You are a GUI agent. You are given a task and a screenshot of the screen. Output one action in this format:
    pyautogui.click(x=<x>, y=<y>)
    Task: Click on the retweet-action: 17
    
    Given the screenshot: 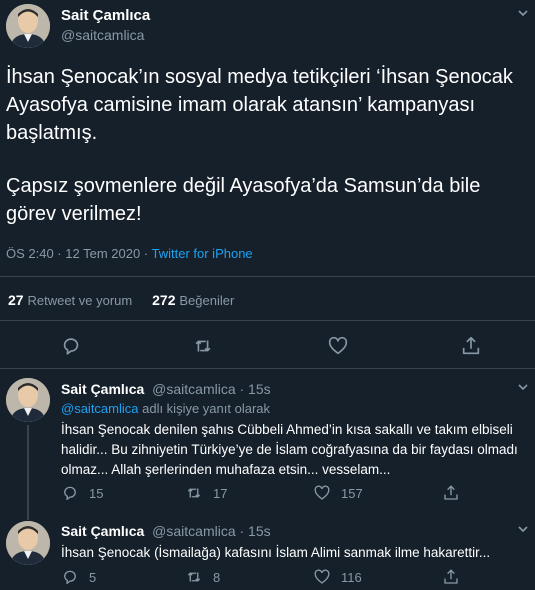 What is the action you would take?
    pyautogui.click(x=206, y=493)
    